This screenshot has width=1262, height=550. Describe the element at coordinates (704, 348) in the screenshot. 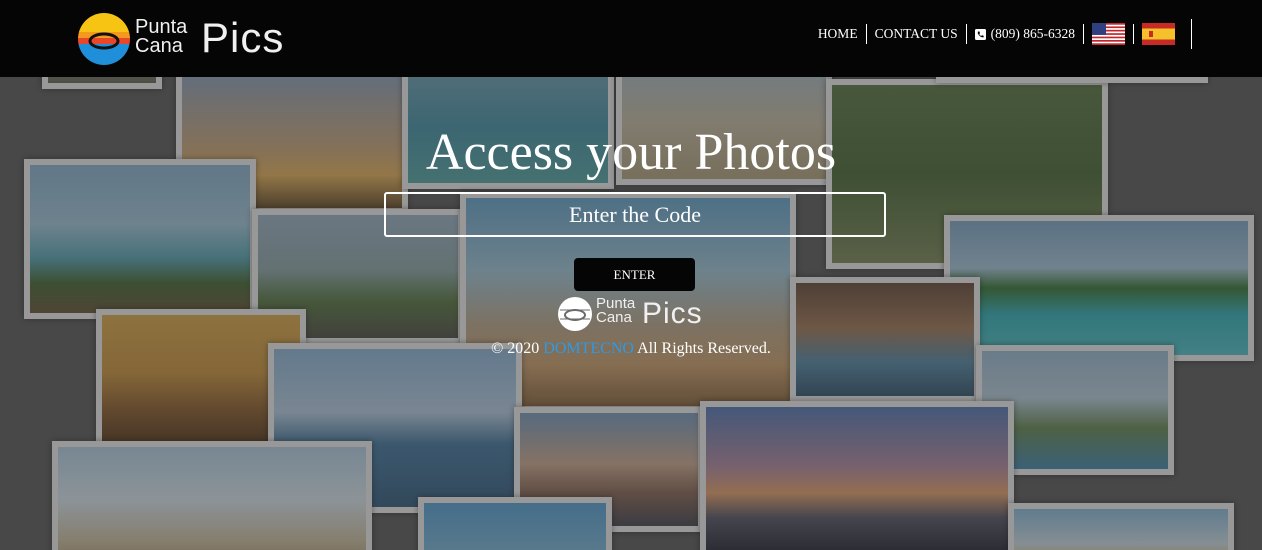

I see `copyright-suffix: All Rights Reserved.` at that location.